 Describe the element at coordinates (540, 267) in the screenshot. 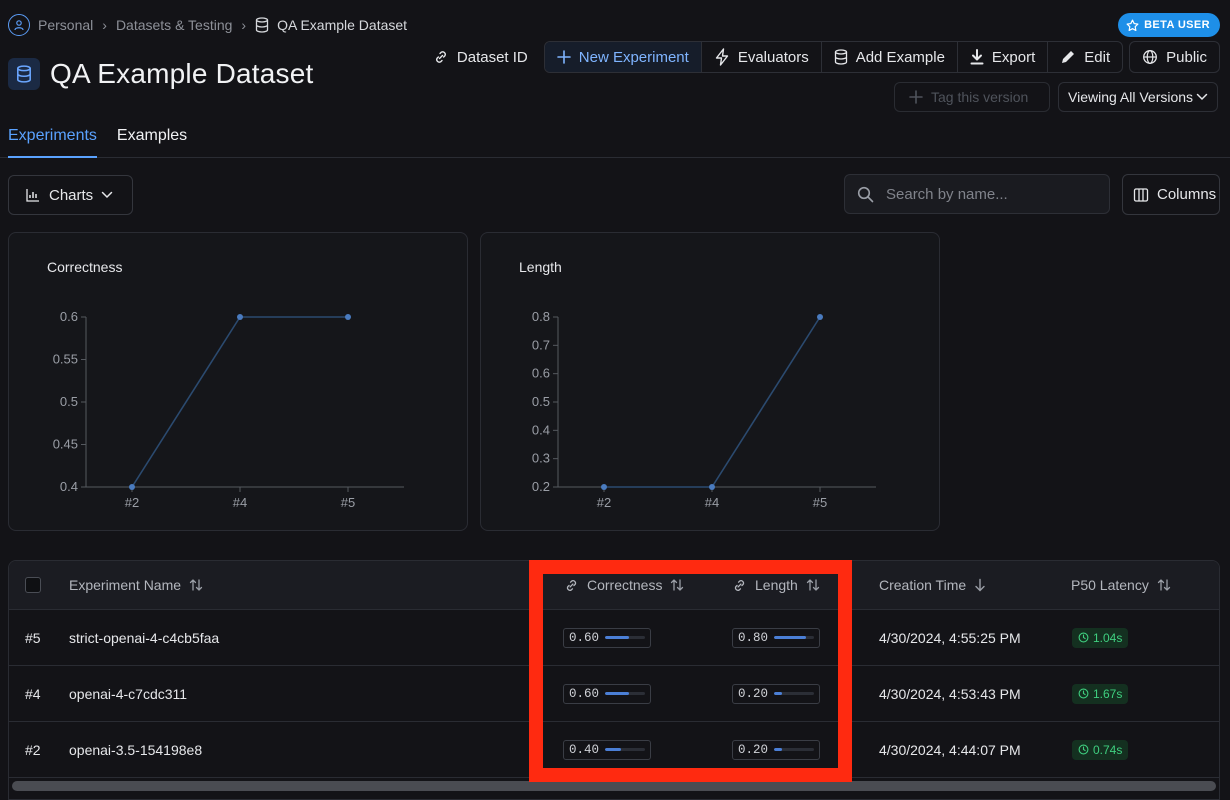

I see `chart-title: Length` at that location.